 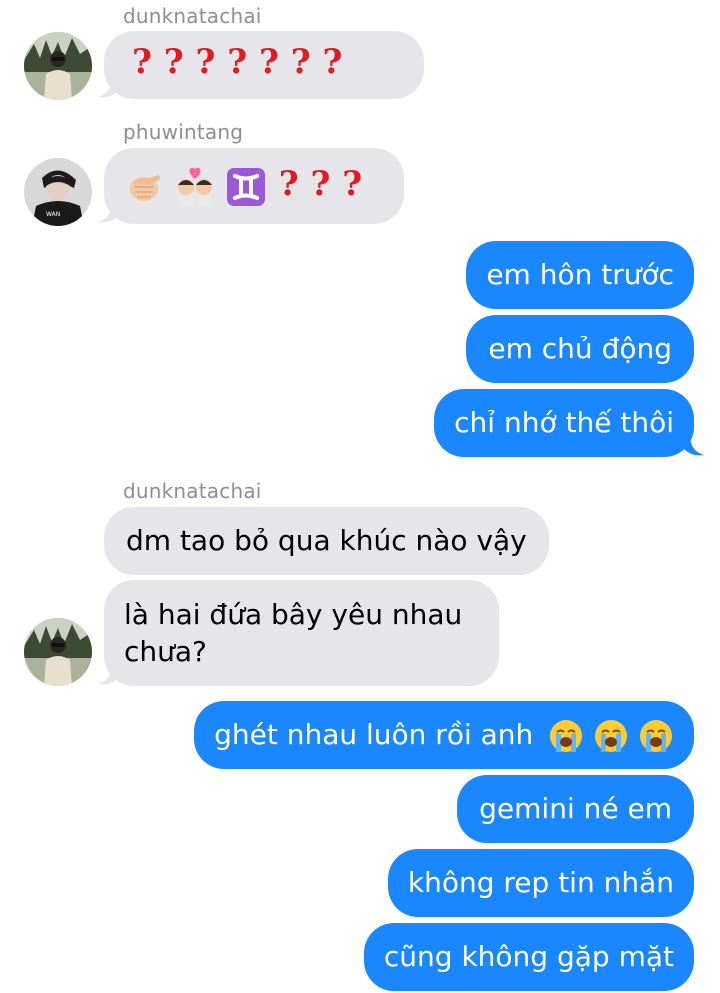 I want to click on message-text: gemini né em, so click(x=575, y=808).